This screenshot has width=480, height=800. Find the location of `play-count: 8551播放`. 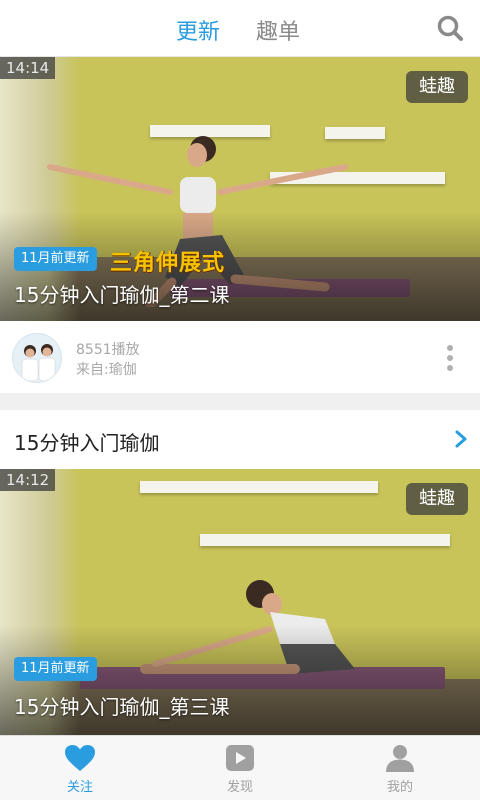

play-count: 8551播放 is located at coordinates (108, 350).